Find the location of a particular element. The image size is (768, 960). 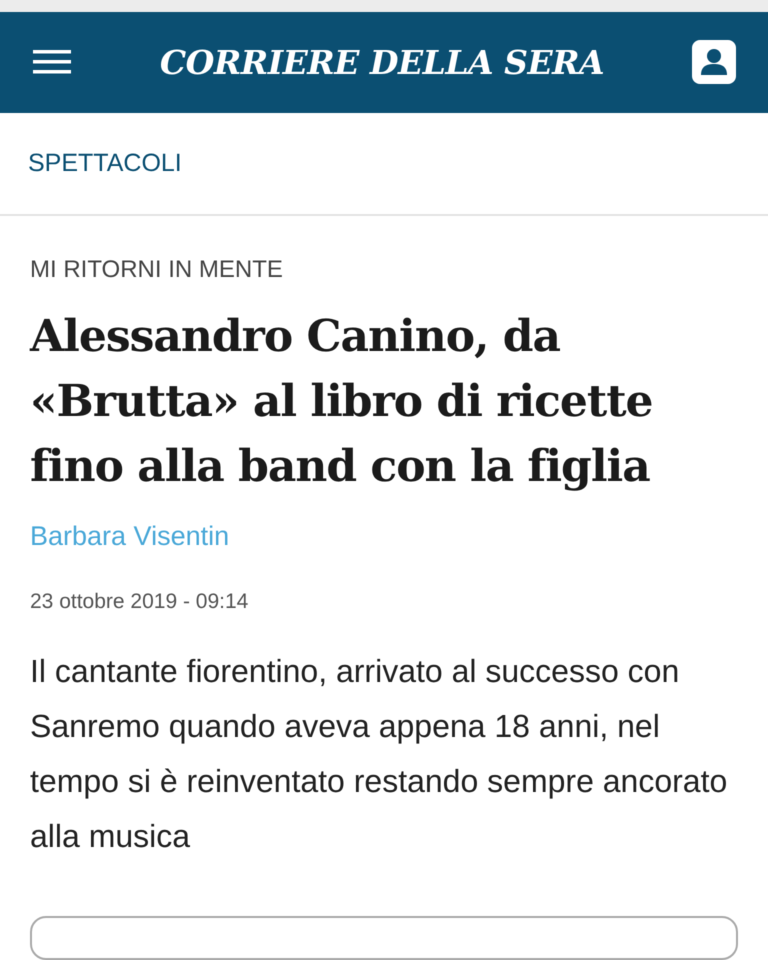

section-link: SPETTACOLI is located at coordinates (105, 163).